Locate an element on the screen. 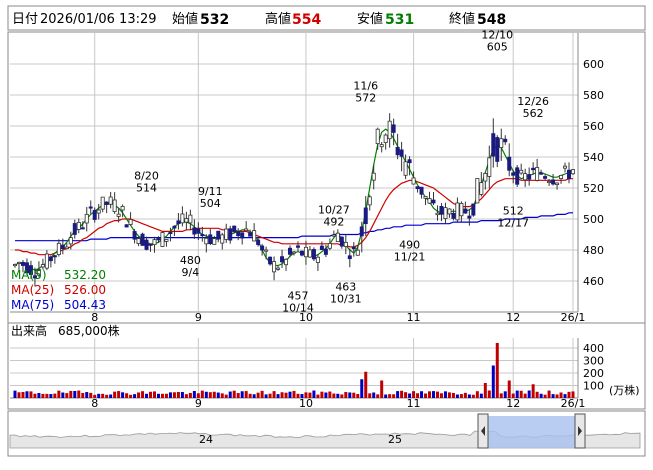 The image size is (653, 470). volume-unit: (万株) is located at coordinates (624, 390).